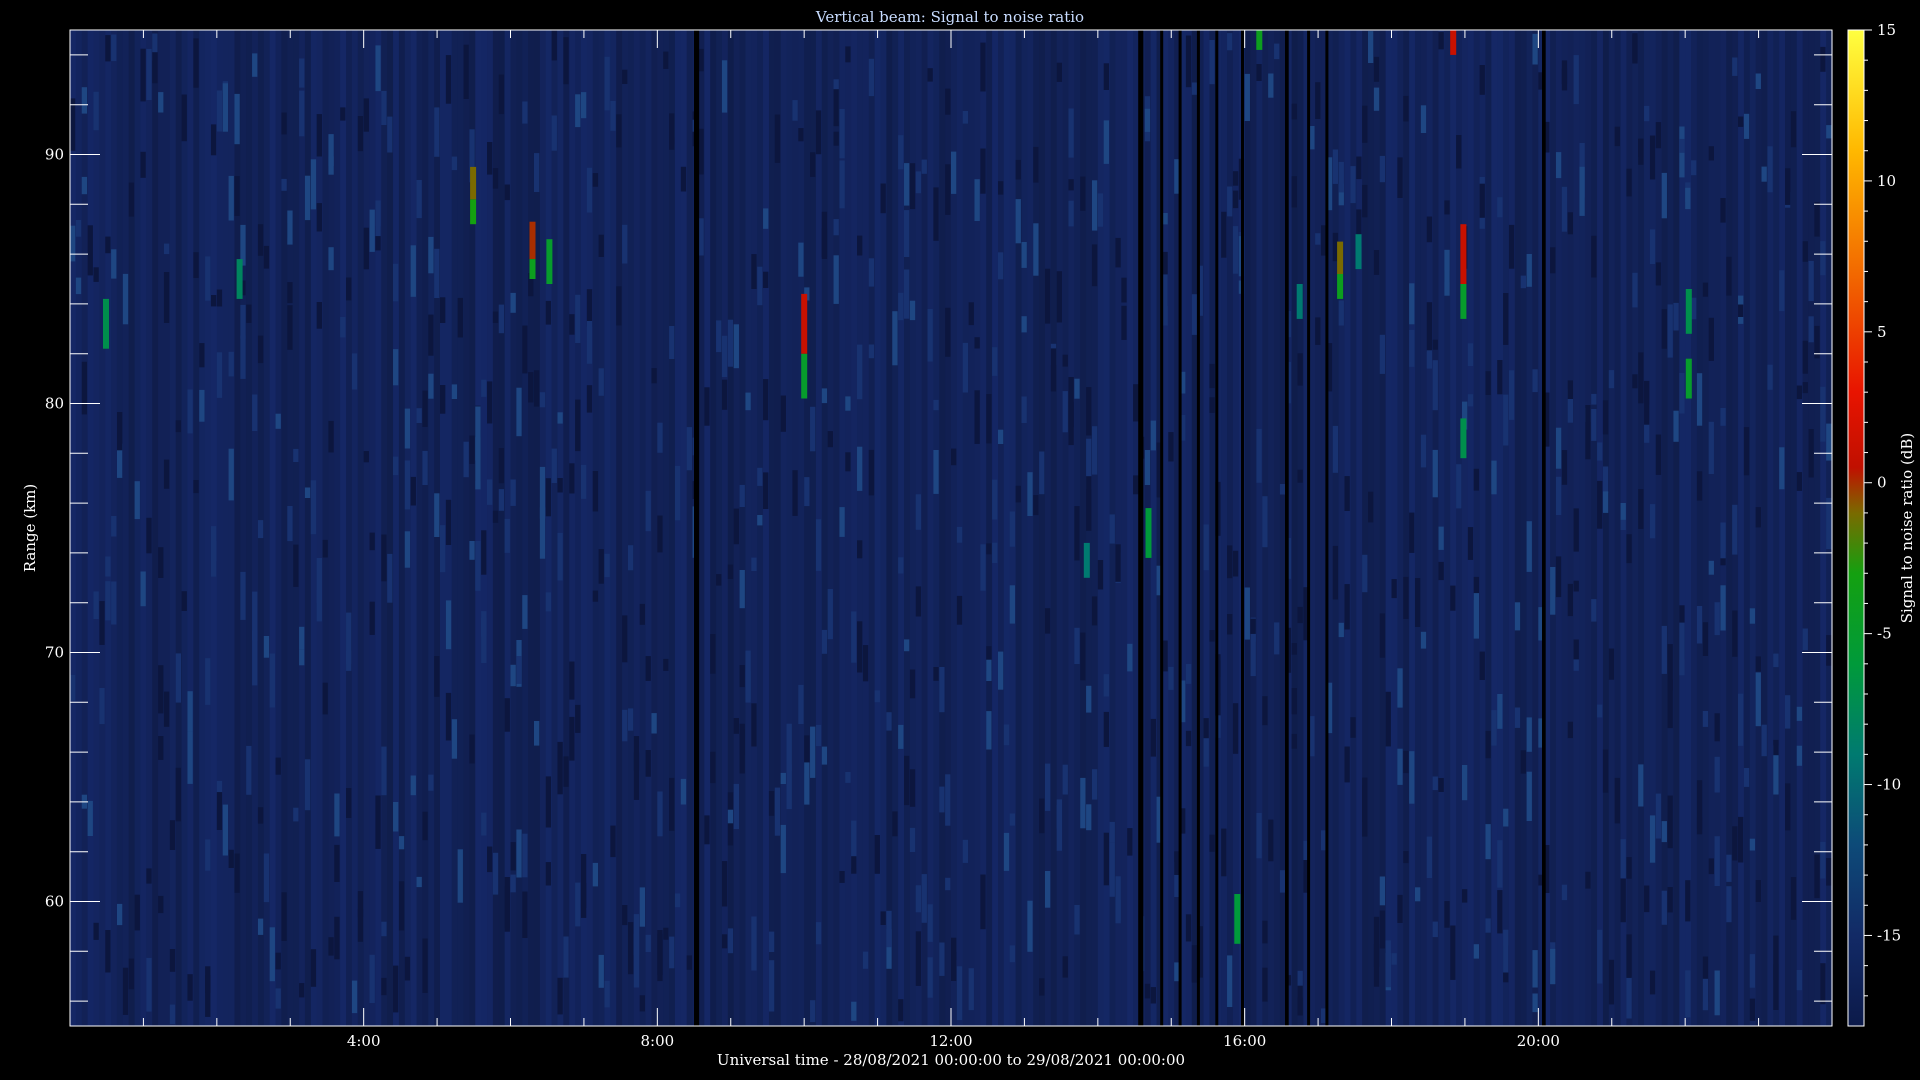 Image resolution: width=1920 pixels, height=1080 pixels. I want to click on x-tick-label: 12:00, so click(950, 1041).